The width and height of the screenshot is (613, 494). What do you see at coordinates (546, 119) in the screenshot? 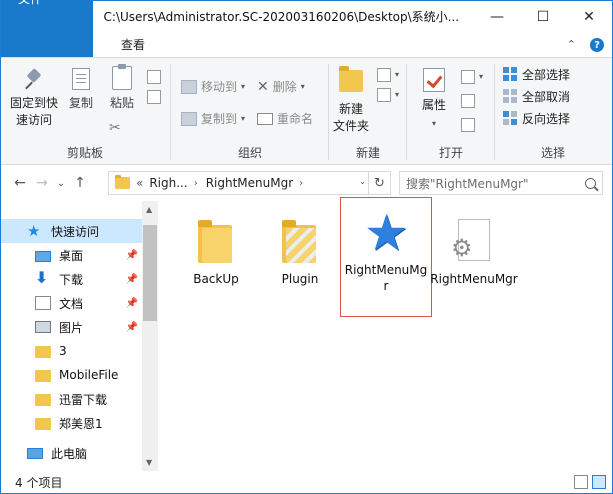
I see `invert-selection-label: 反向选择` at bounding box center [546, 119].